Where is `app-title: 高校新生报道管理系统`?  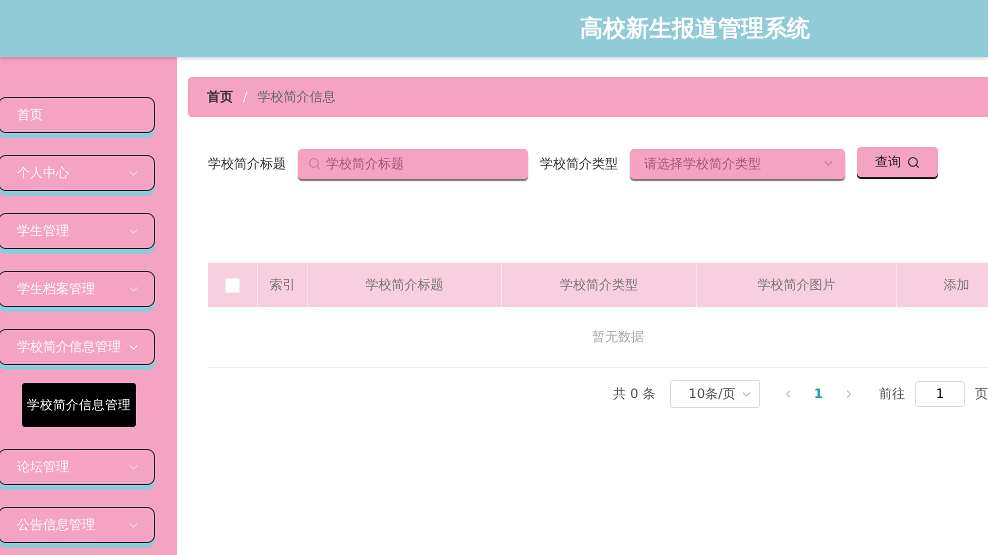 app-title: 高校新生报道管理系统 is located at coordinates (695, 29).